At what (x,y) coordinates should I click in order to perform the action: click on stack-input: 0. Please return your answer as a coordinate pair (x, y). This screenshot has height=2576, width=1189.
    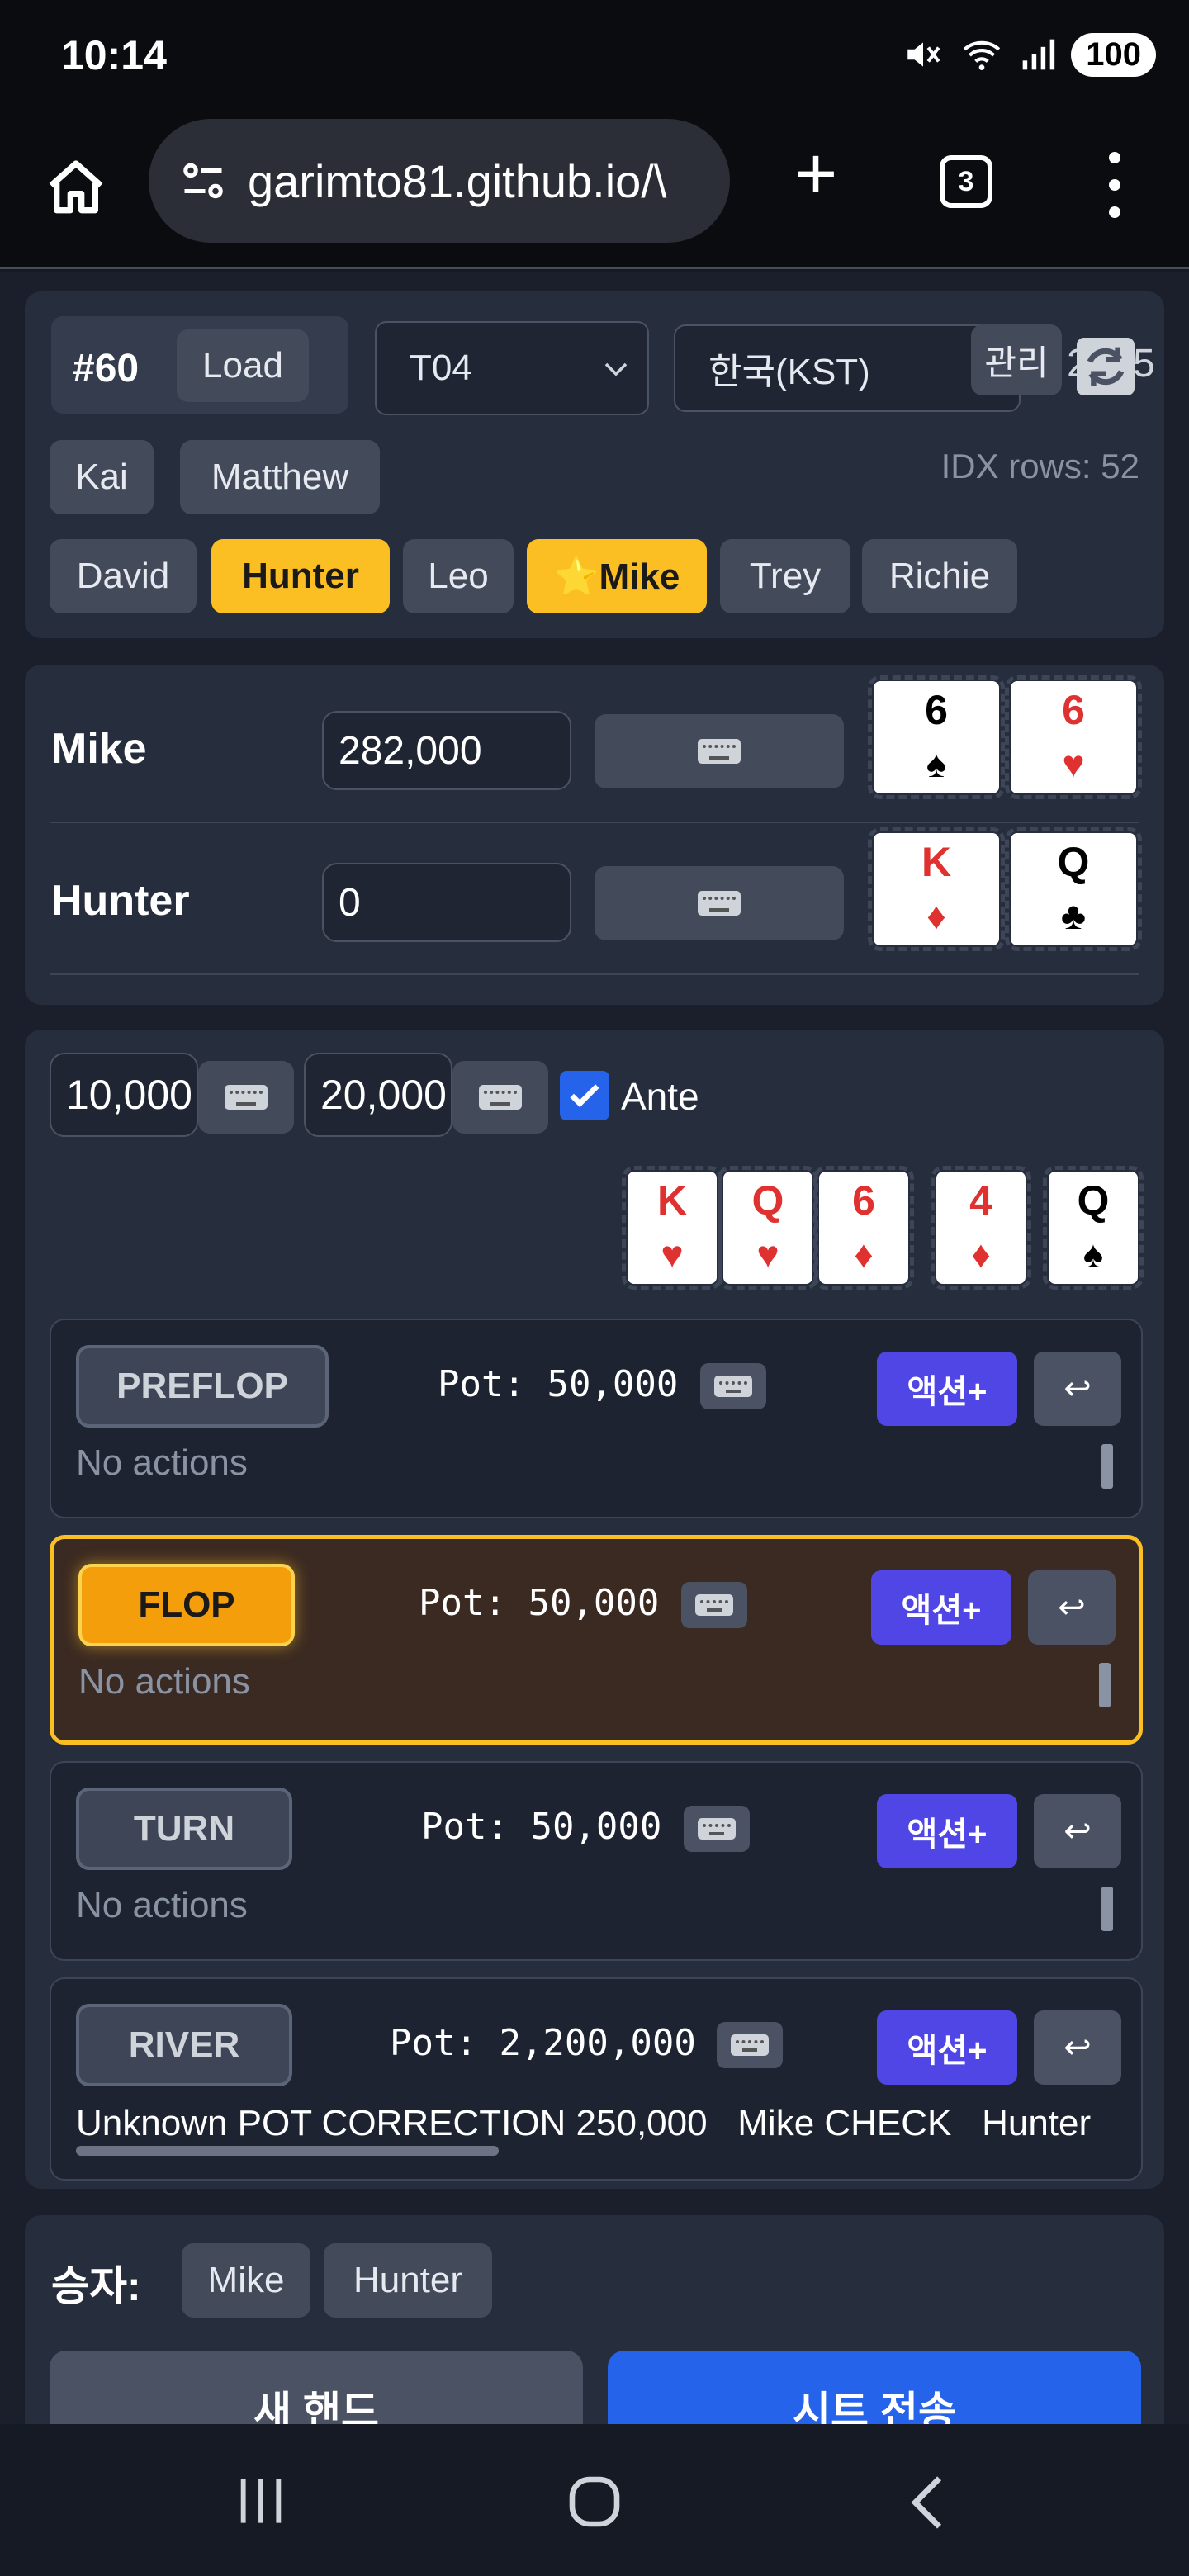
    Looking at the image, I should click on (446, 902).